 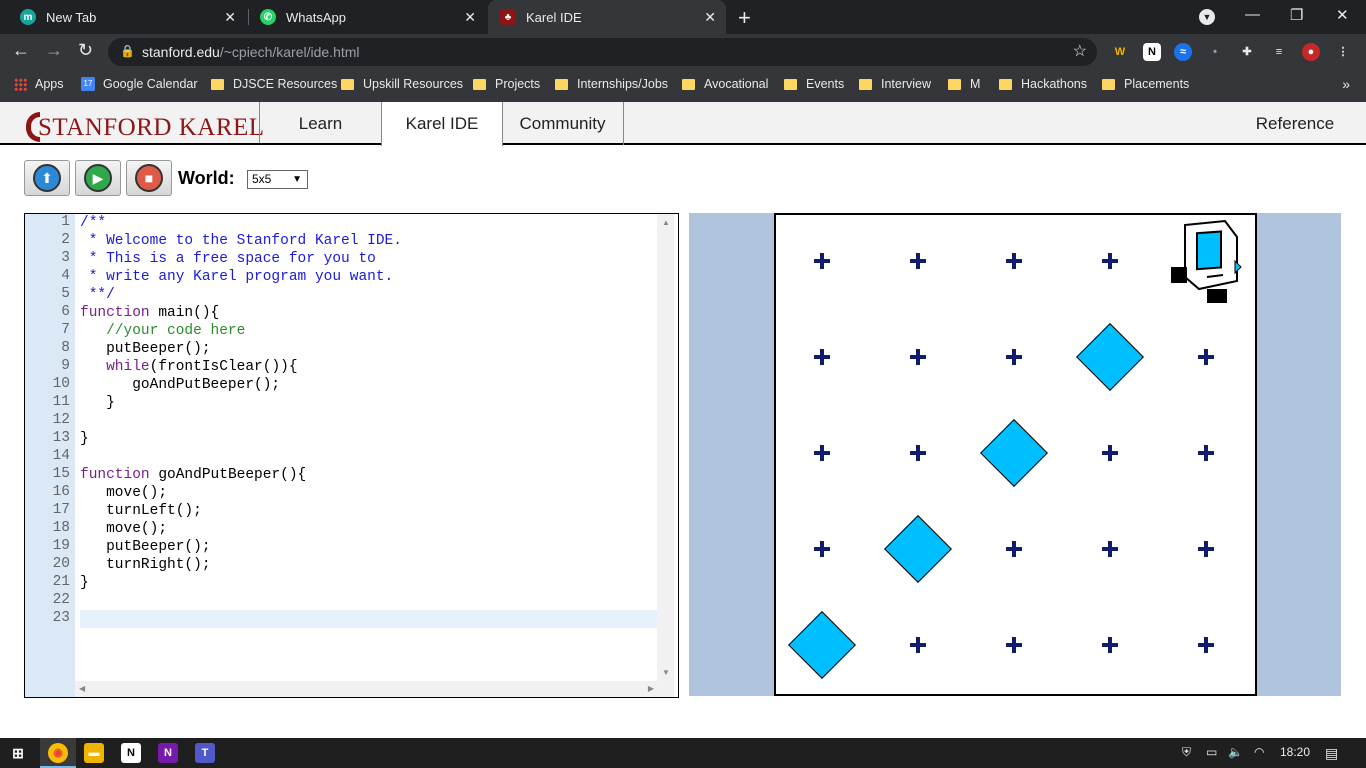 I want to click on tab-new-tab: m New Tab ✕, so click(x=127, y=17).